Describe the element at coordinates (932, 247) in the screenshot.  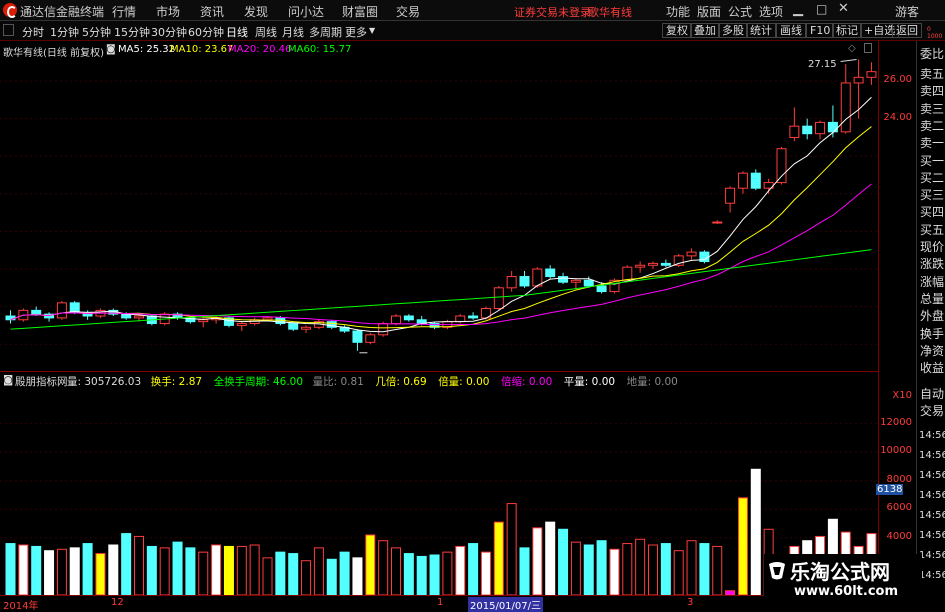
I see `side-label: 现价` at that location.